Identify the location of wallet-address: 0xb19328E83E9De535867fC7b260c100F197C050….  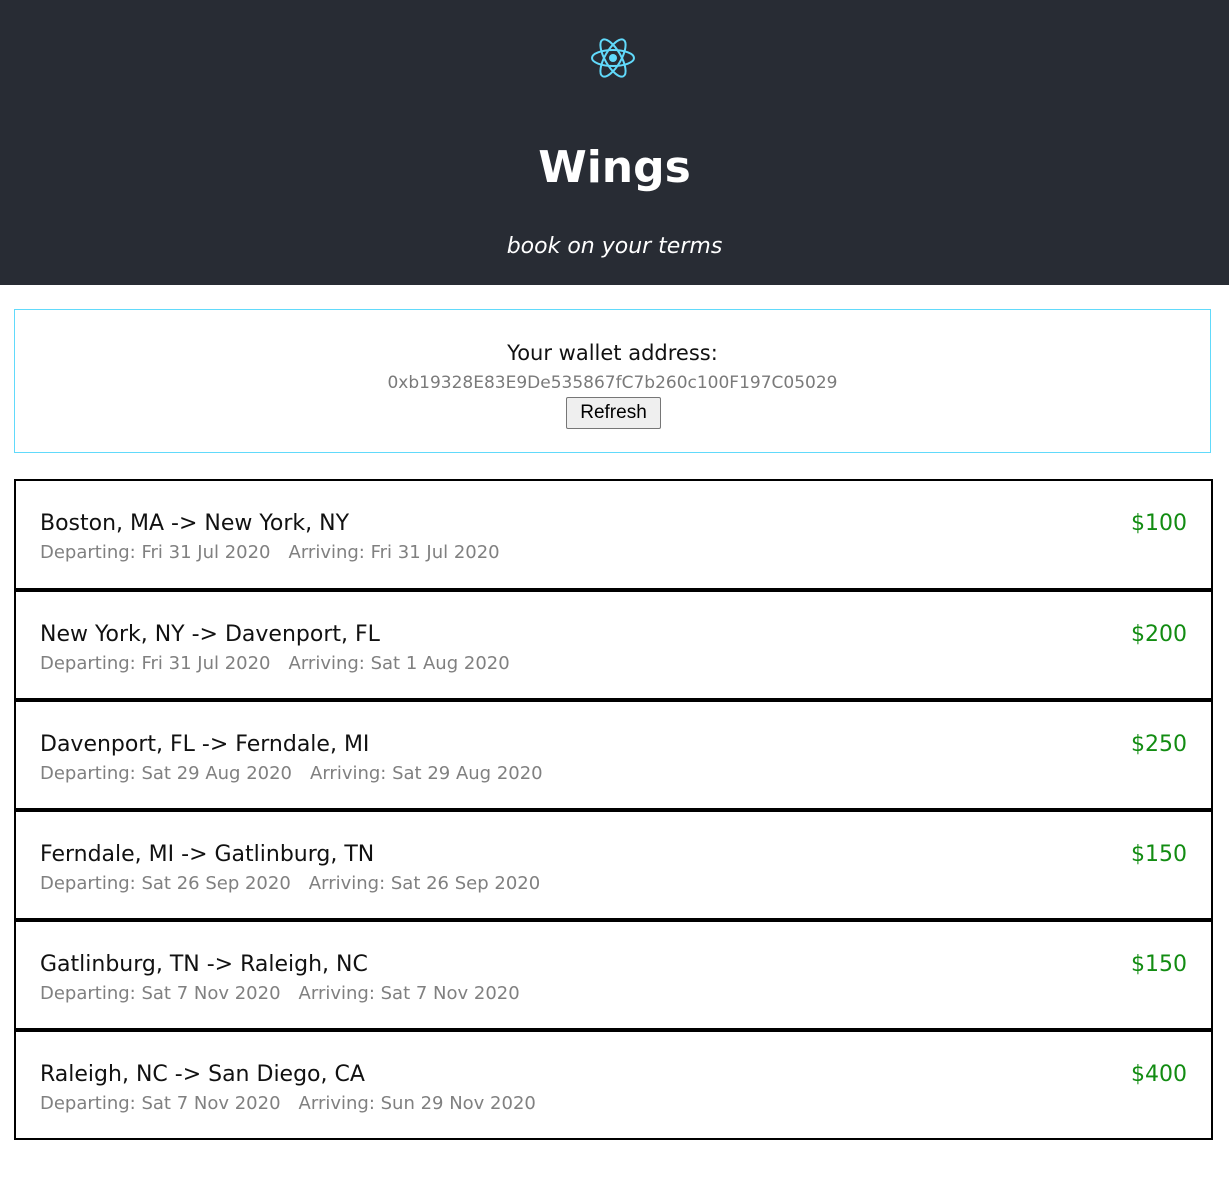
(612, 383).